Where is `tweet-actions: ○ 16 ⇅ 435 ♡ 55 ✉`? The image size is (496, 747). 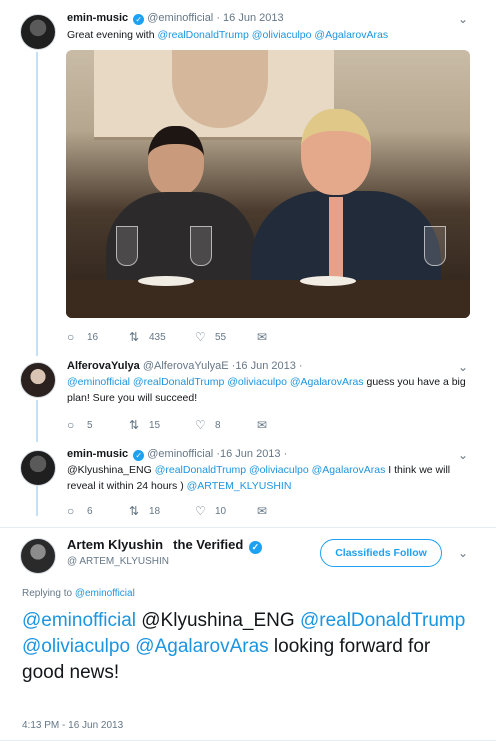 tweet-actions: ○ 16 ⇅ 435 ♡ 55 ✉ is located at coordinates (193, 337).